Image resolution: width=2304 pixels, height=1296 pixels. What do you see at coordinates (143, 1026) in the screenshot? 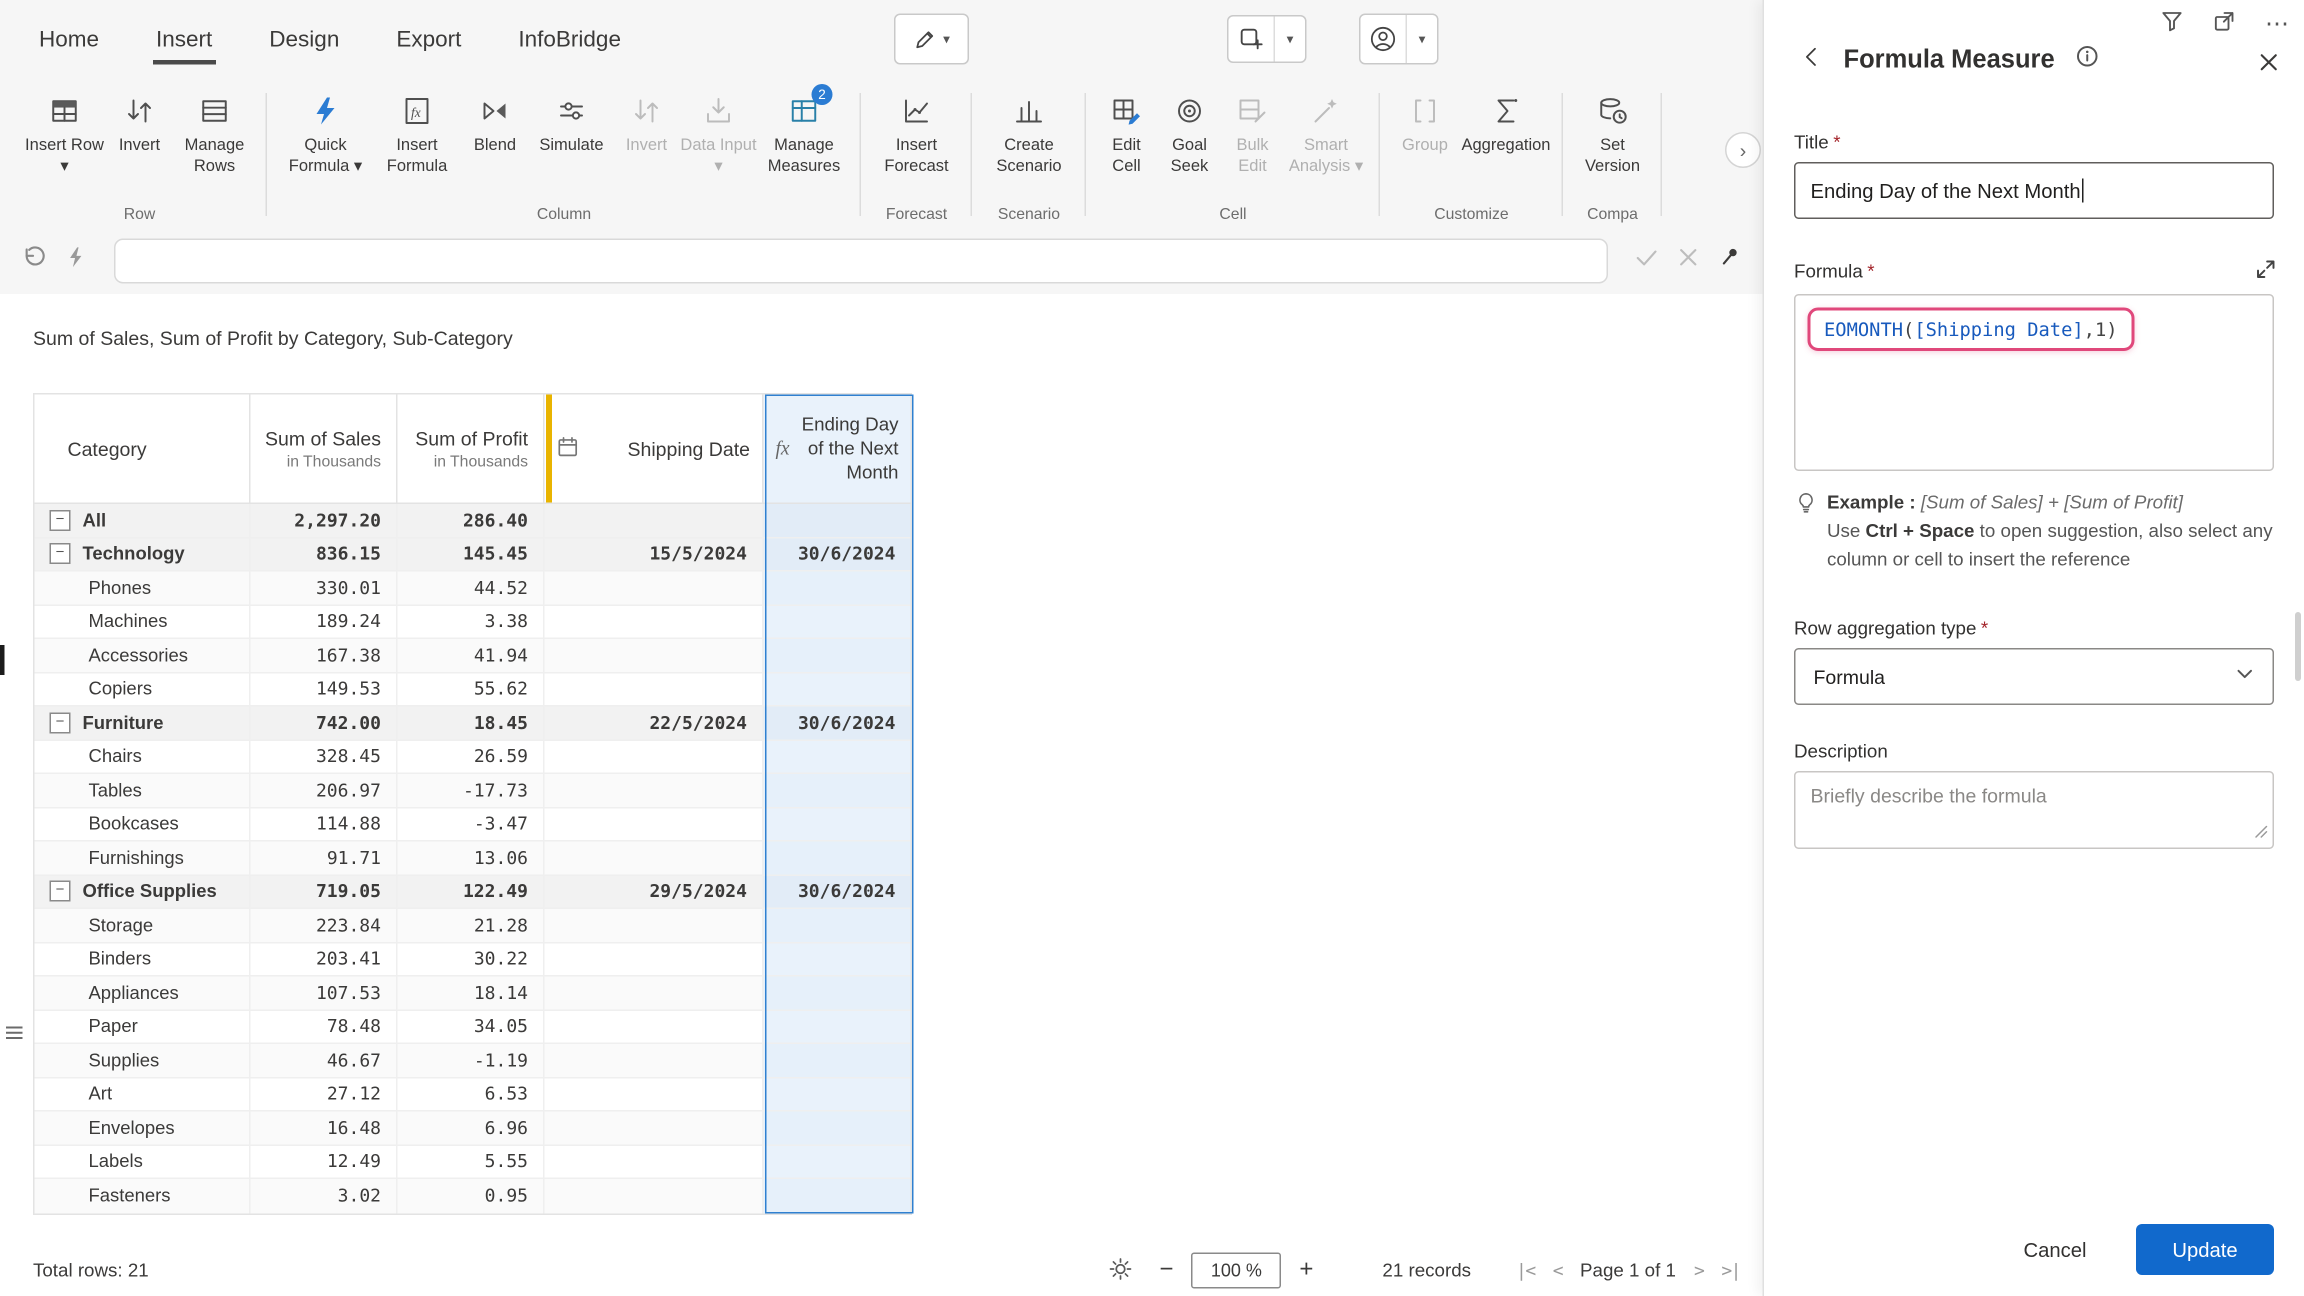
I see `category-cell: Paper` at bounding box center [143, 1026].